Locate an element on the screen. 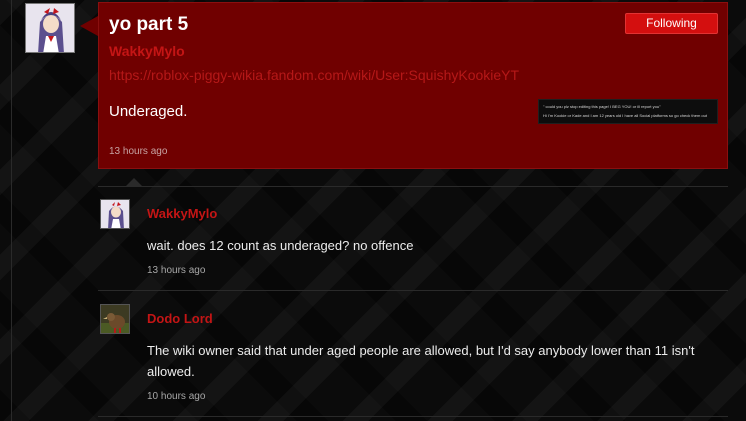  comment-timestamp: 10 hours ago is located at coordinates (176, 396).